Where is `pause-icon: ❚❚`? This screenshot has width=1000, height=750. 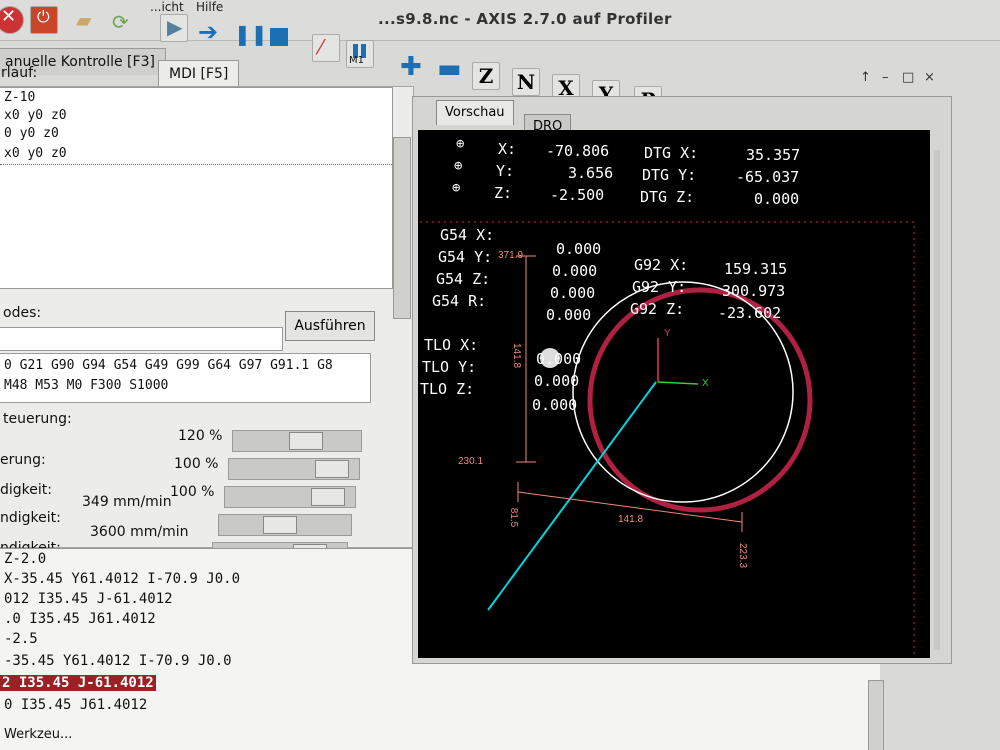
pause-icon: ❚❚ is located at coordinates (251, 35).